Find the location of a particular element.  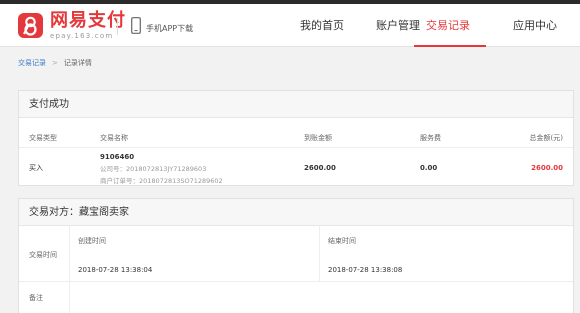

col-name-header: 交易名称 is located at coordinates (114, 138).